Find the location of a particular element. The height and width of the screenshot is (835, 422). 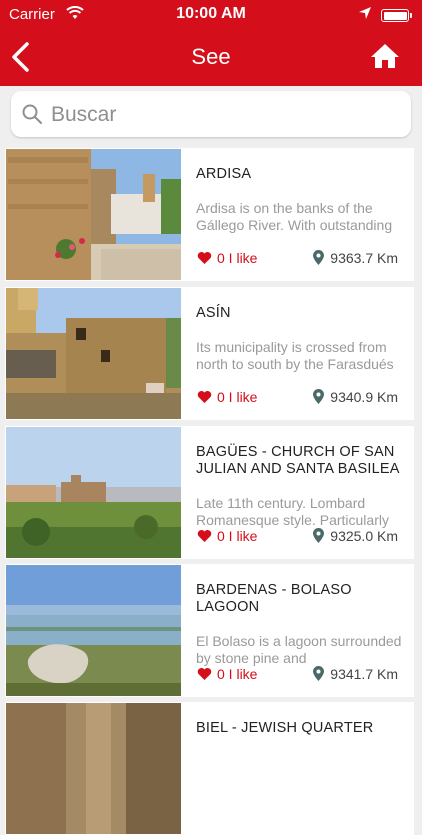

place-title: ARDISA is located at coordinates (224, 174).